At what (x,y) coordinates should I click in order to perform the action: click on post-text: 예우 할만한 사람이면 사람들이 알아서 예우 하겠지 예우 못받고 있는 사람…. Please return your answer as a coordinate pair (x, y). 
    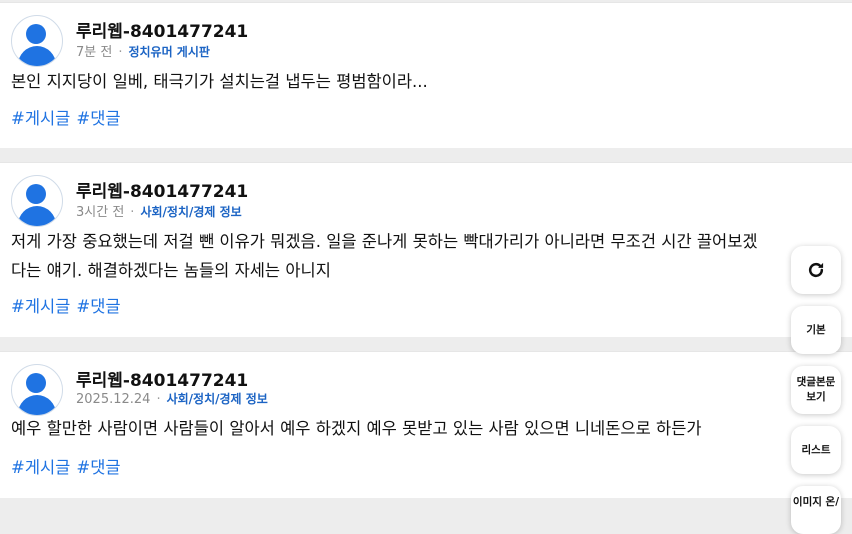
    Looking at the image, I should click on (431, 428).